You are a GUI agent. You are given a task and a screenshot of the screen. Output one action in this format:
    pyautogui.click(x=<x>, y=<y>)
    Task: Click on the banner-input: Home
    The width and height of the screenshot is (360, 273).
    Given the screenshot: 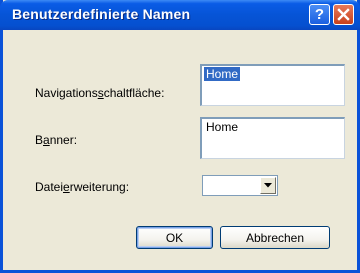 What is the action you would take?
    pyautogui.click(x=272, y=138)
    